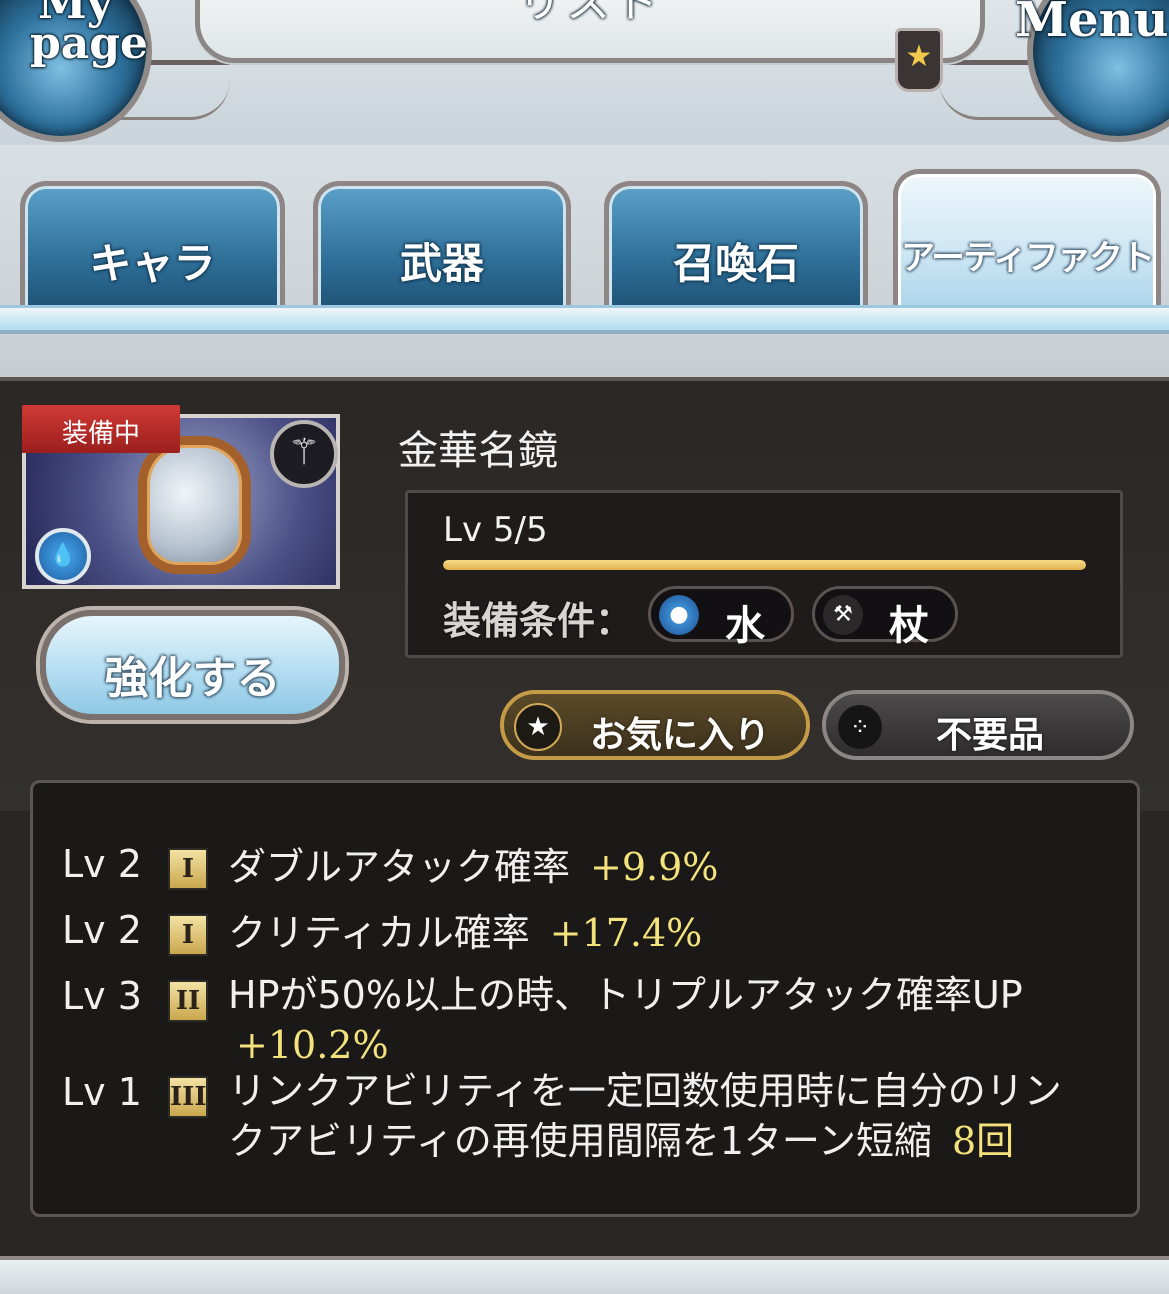  What do you see at coordinates (304, 454) in the screenshot?
I see `staff-icon: ⚚` at bounding box center [304, 454].